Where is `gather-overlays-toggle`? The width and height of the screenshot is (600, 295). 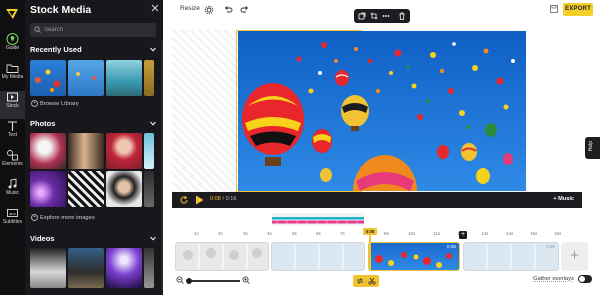
gather-overlays-toggle is located at coordinates (585, 279).